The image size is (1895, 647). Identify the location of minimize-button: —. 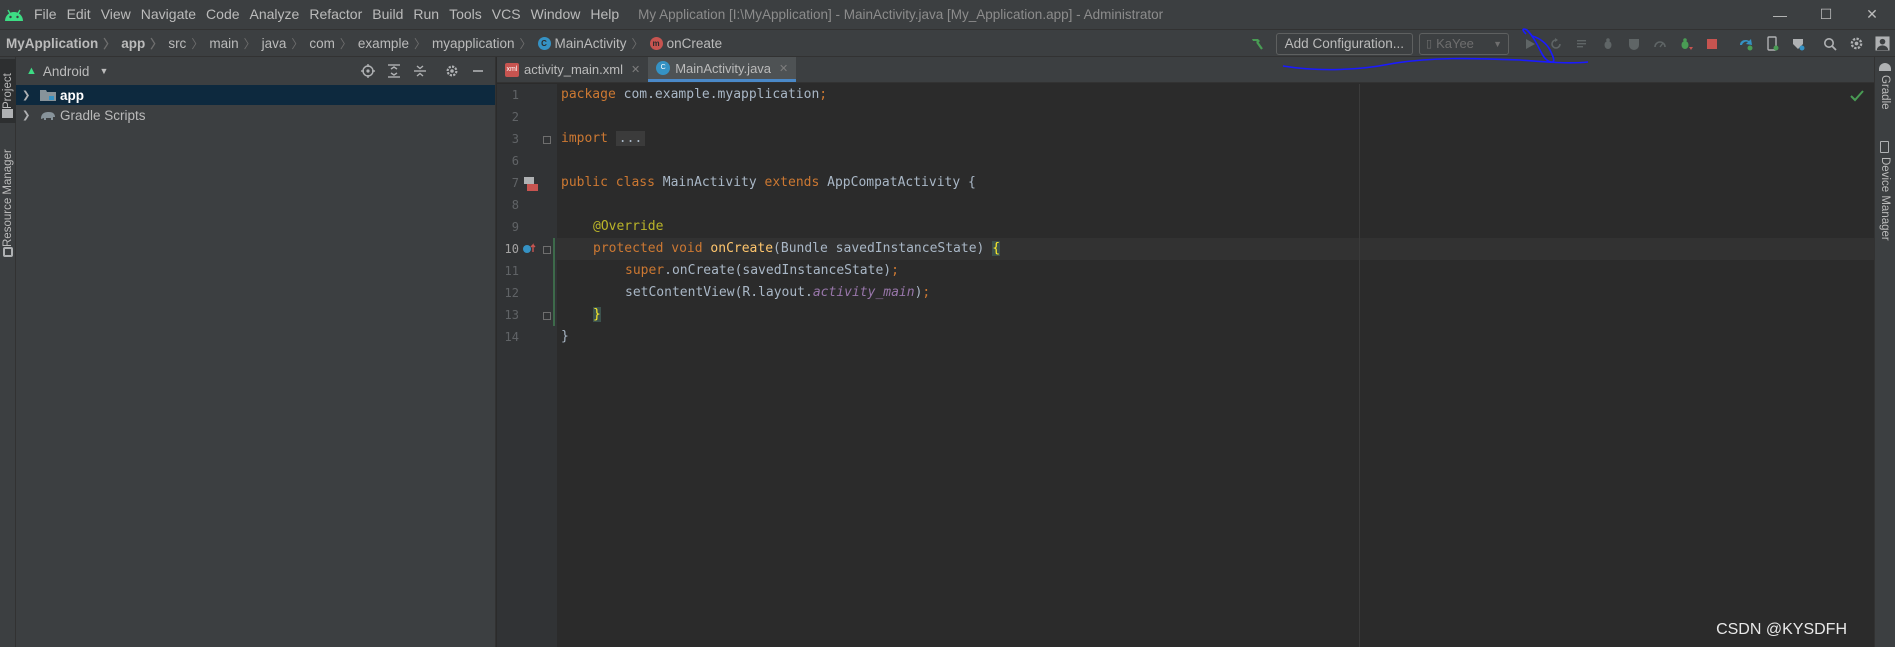
(1780, 14).